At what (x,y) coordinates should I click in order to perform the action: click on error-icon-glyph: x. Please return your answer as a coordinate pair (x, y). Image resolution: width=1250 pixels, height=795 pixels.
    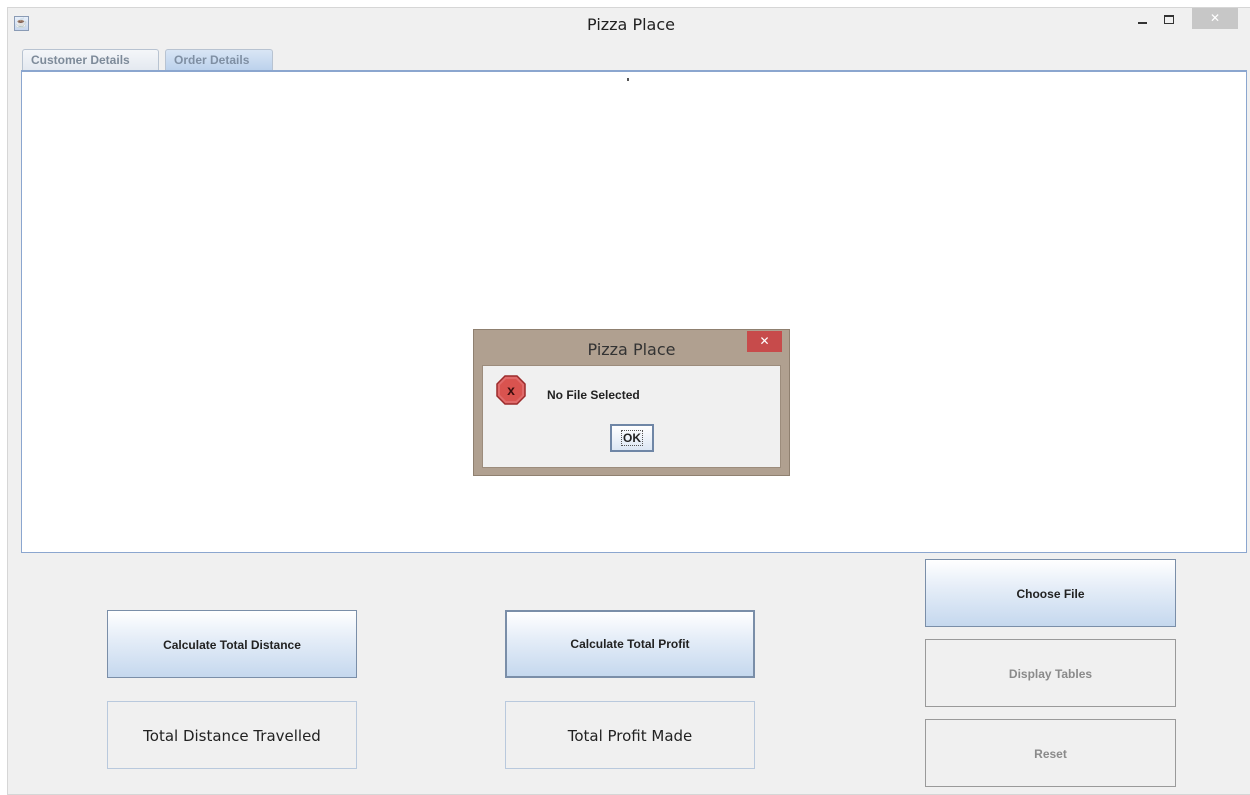
    Looking at the image, I should click on (511, 390).